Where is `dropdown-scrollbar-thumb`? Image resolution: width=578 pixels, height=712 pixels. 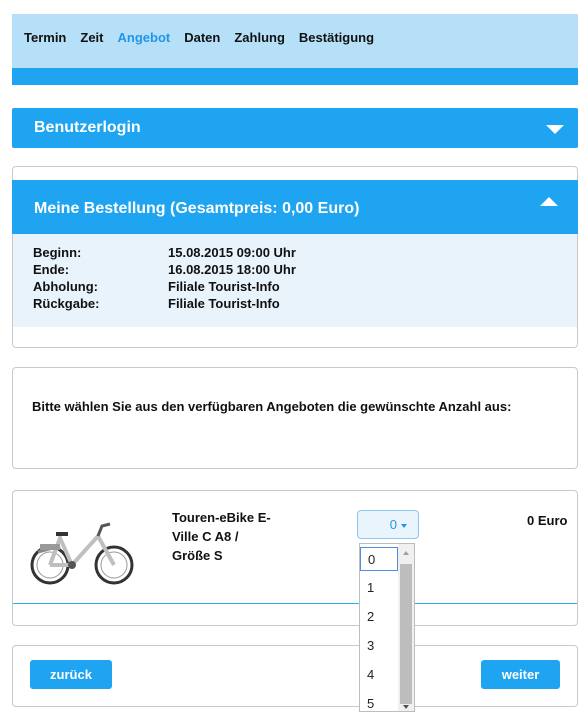
dropdown-scrollbar-thumb is located at coordinates (406, 634).